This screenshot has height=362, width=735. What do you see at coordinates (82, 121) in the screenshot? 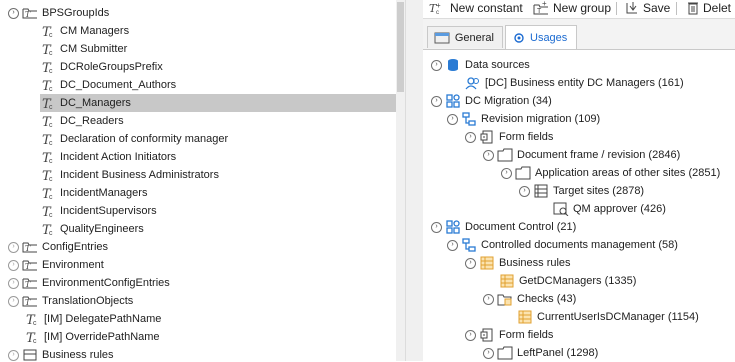
I see `tree-item-dc-readers: Tc DC_Readers` at bounding box center [82, 121].